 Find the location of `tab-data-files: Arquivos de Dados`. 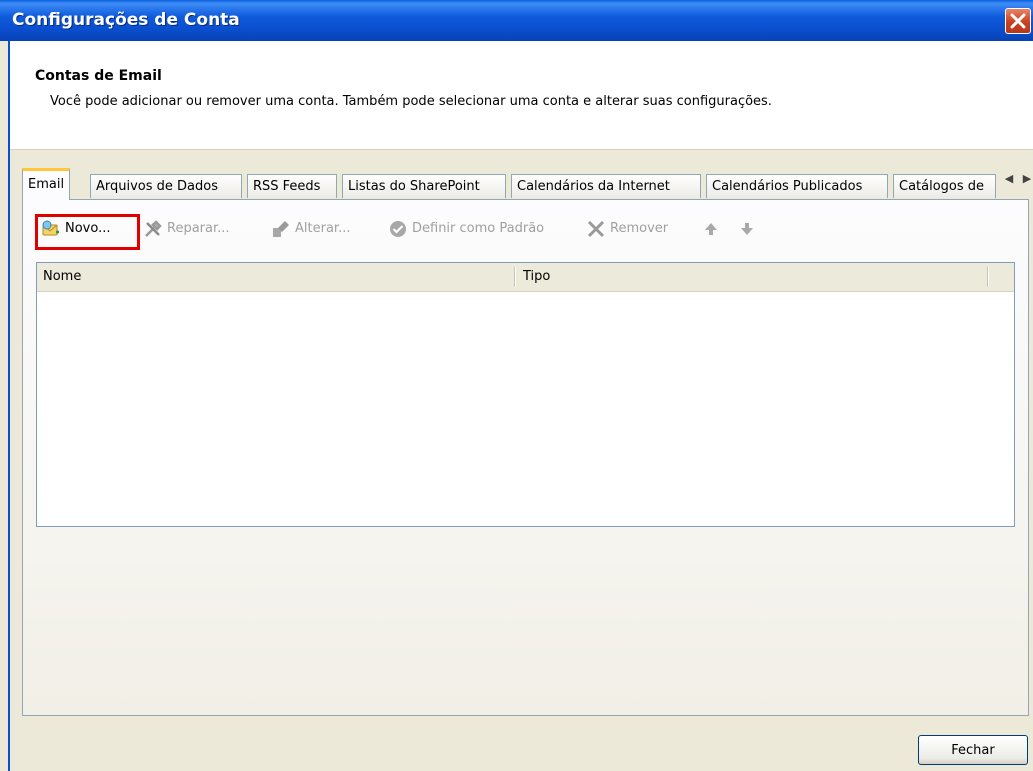

tab-data-files: Arquivos de Dados is located at coordinates (166, 186).